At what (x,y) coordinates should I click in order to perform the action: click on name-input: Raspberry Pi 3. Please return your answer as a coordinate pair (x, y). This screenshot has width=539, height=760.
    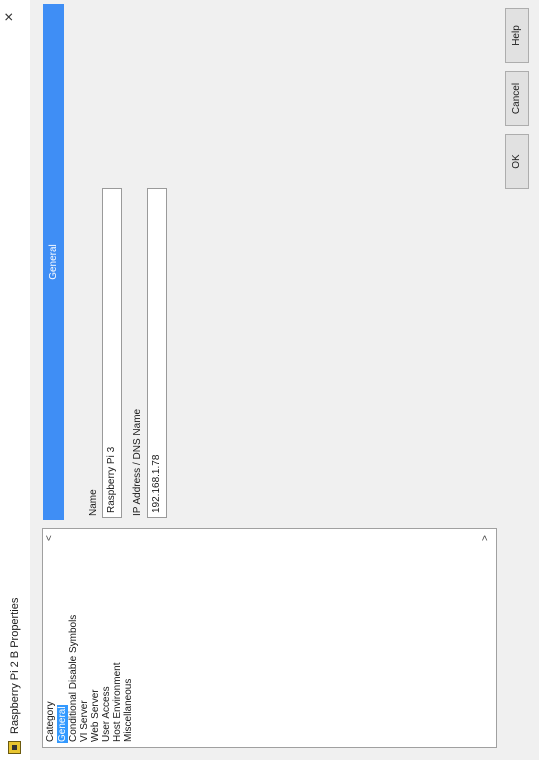
    Looking at the image, I should click on (112, 353).